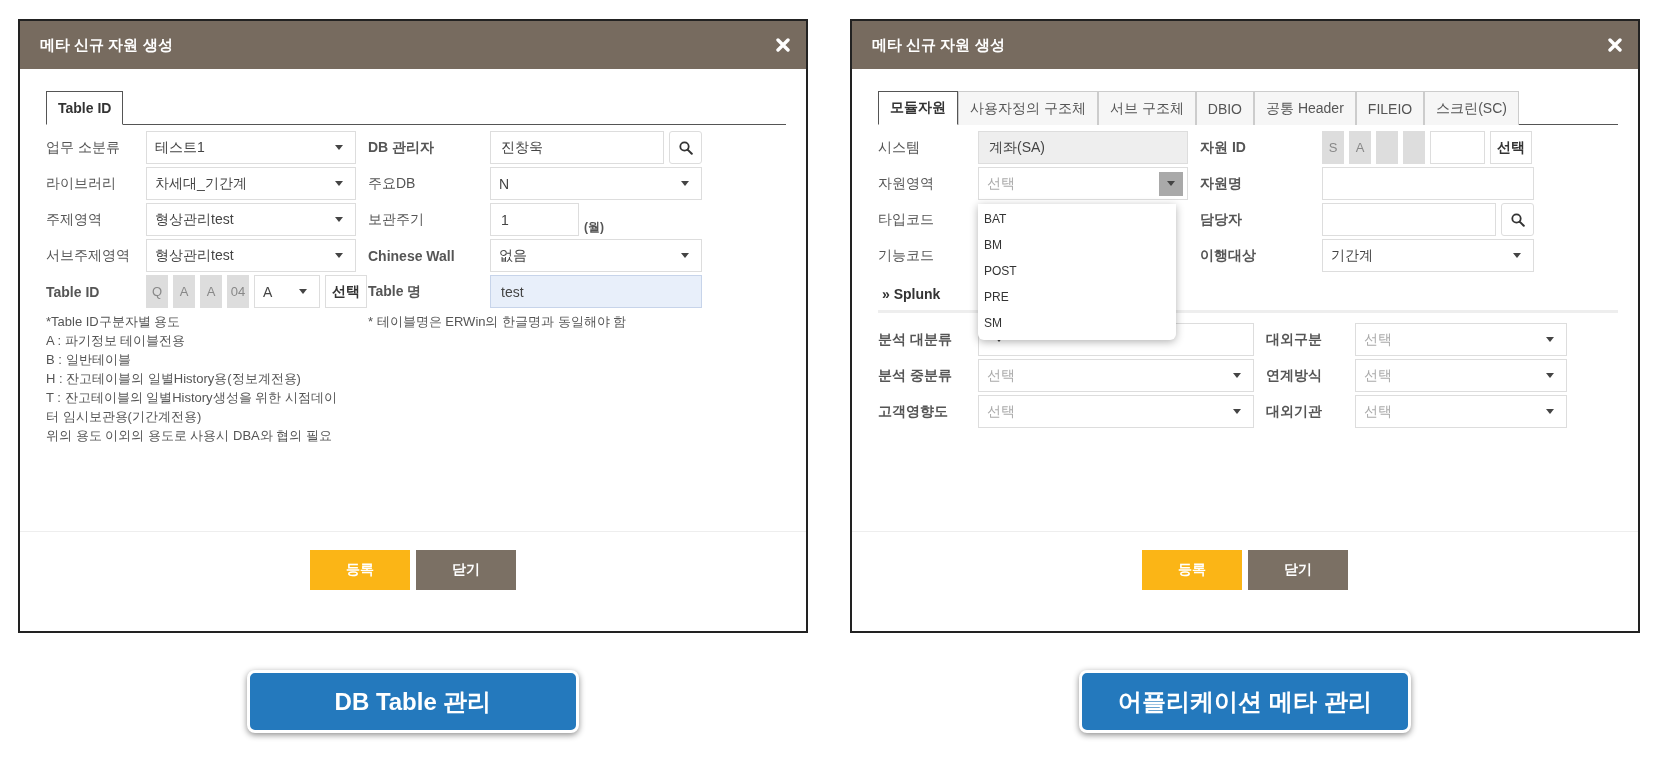  Describe the element at coordinates (1228, 255) in the screenshot. I see `field-label: 이행대상` at that location.